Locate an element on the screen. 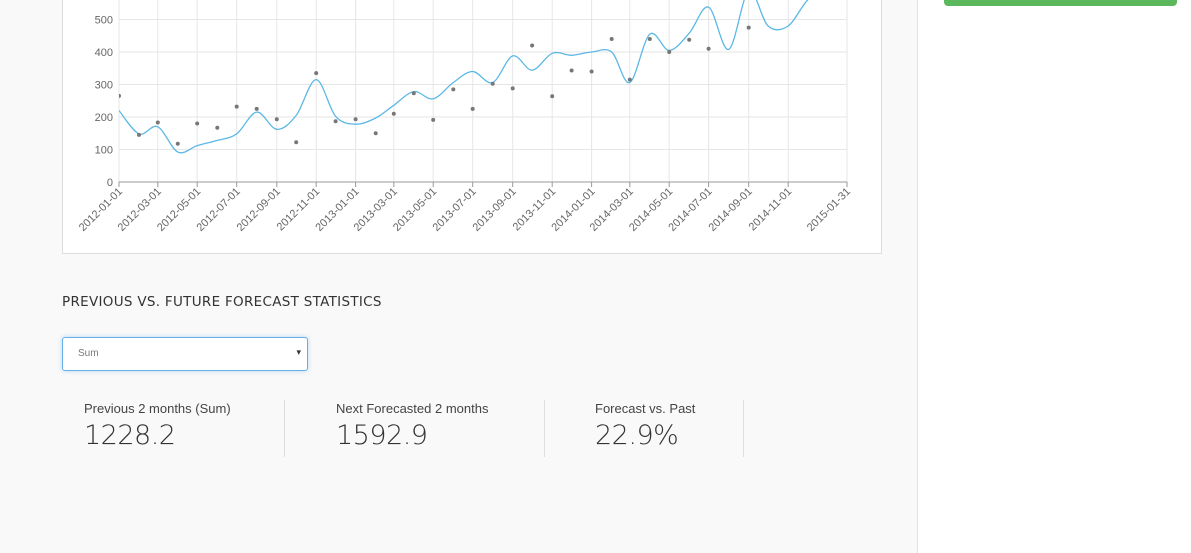  y-tick-label: 0 is located at coordinates (110, 183).